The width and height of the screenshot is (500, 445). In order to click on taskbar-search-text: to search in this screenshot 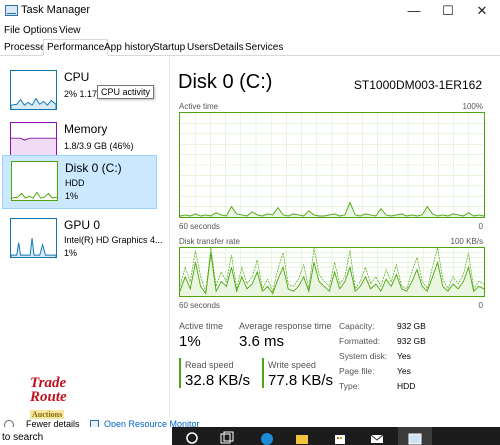, I will do `click(23, 437)`.